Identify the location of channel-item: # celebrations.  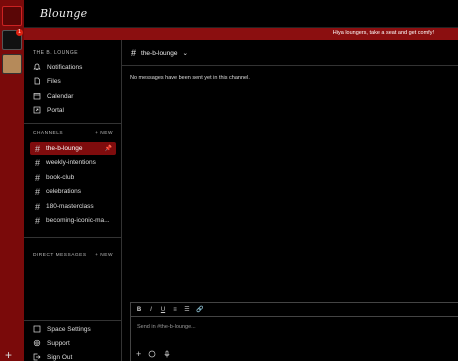
(73, 191).